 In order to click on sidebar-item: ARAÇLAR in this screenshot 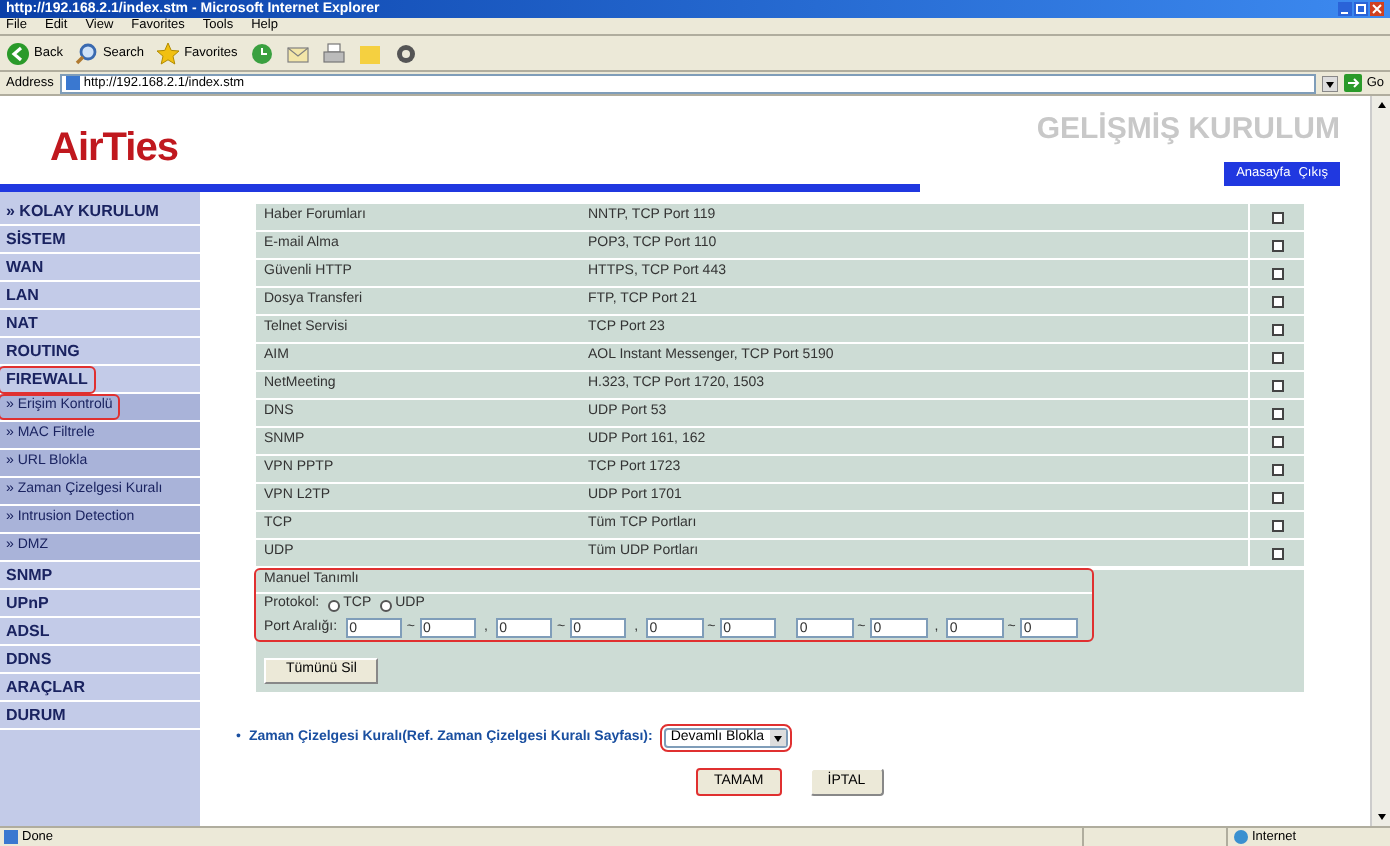, I will do `click(46, 687)`.